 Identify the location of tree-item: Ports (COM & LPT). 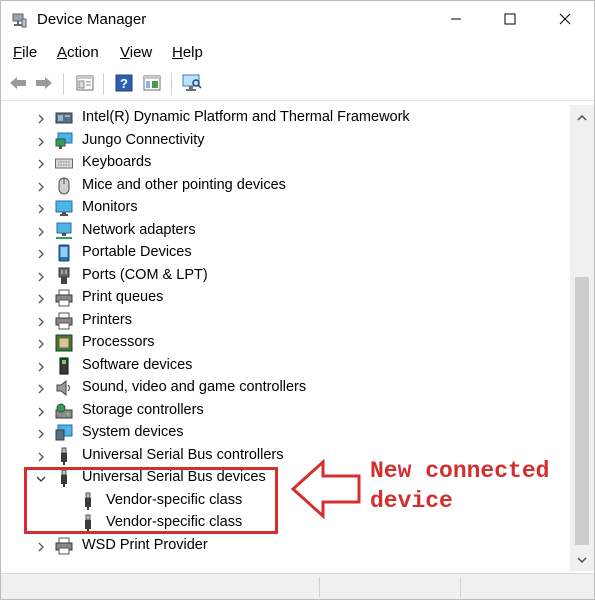
(285, 276).